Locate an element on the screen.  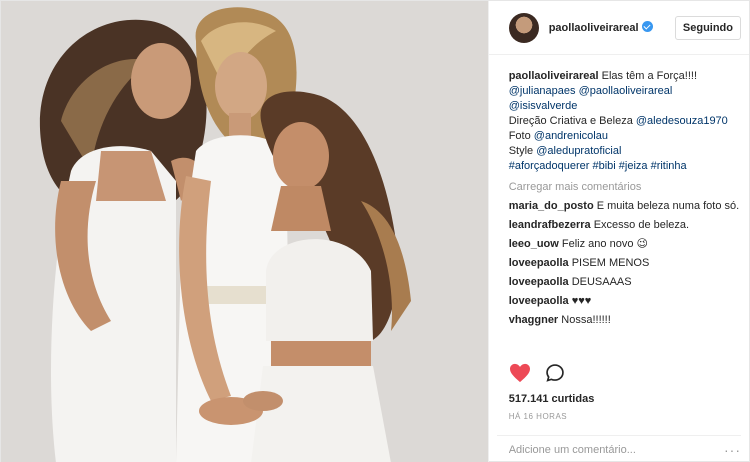
style-label: Style is located at coordinates (521, 151).